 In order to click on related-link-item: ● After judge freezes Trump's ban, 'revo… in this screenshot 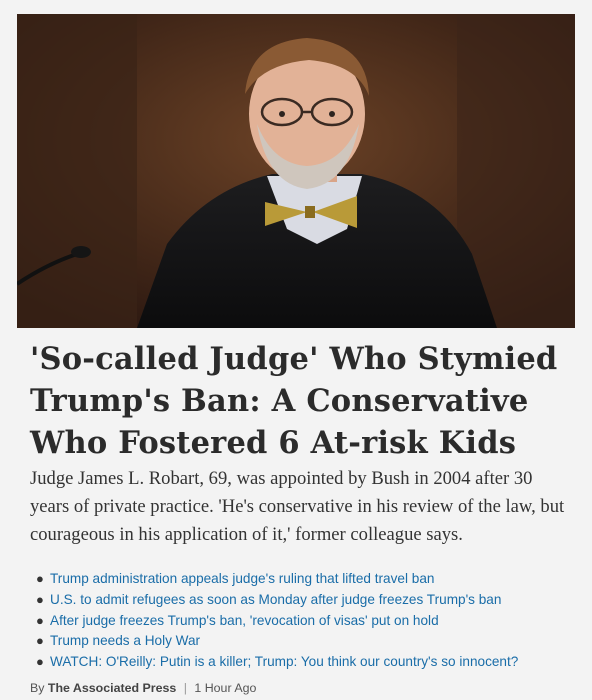, I will do `click(304, 621)`.